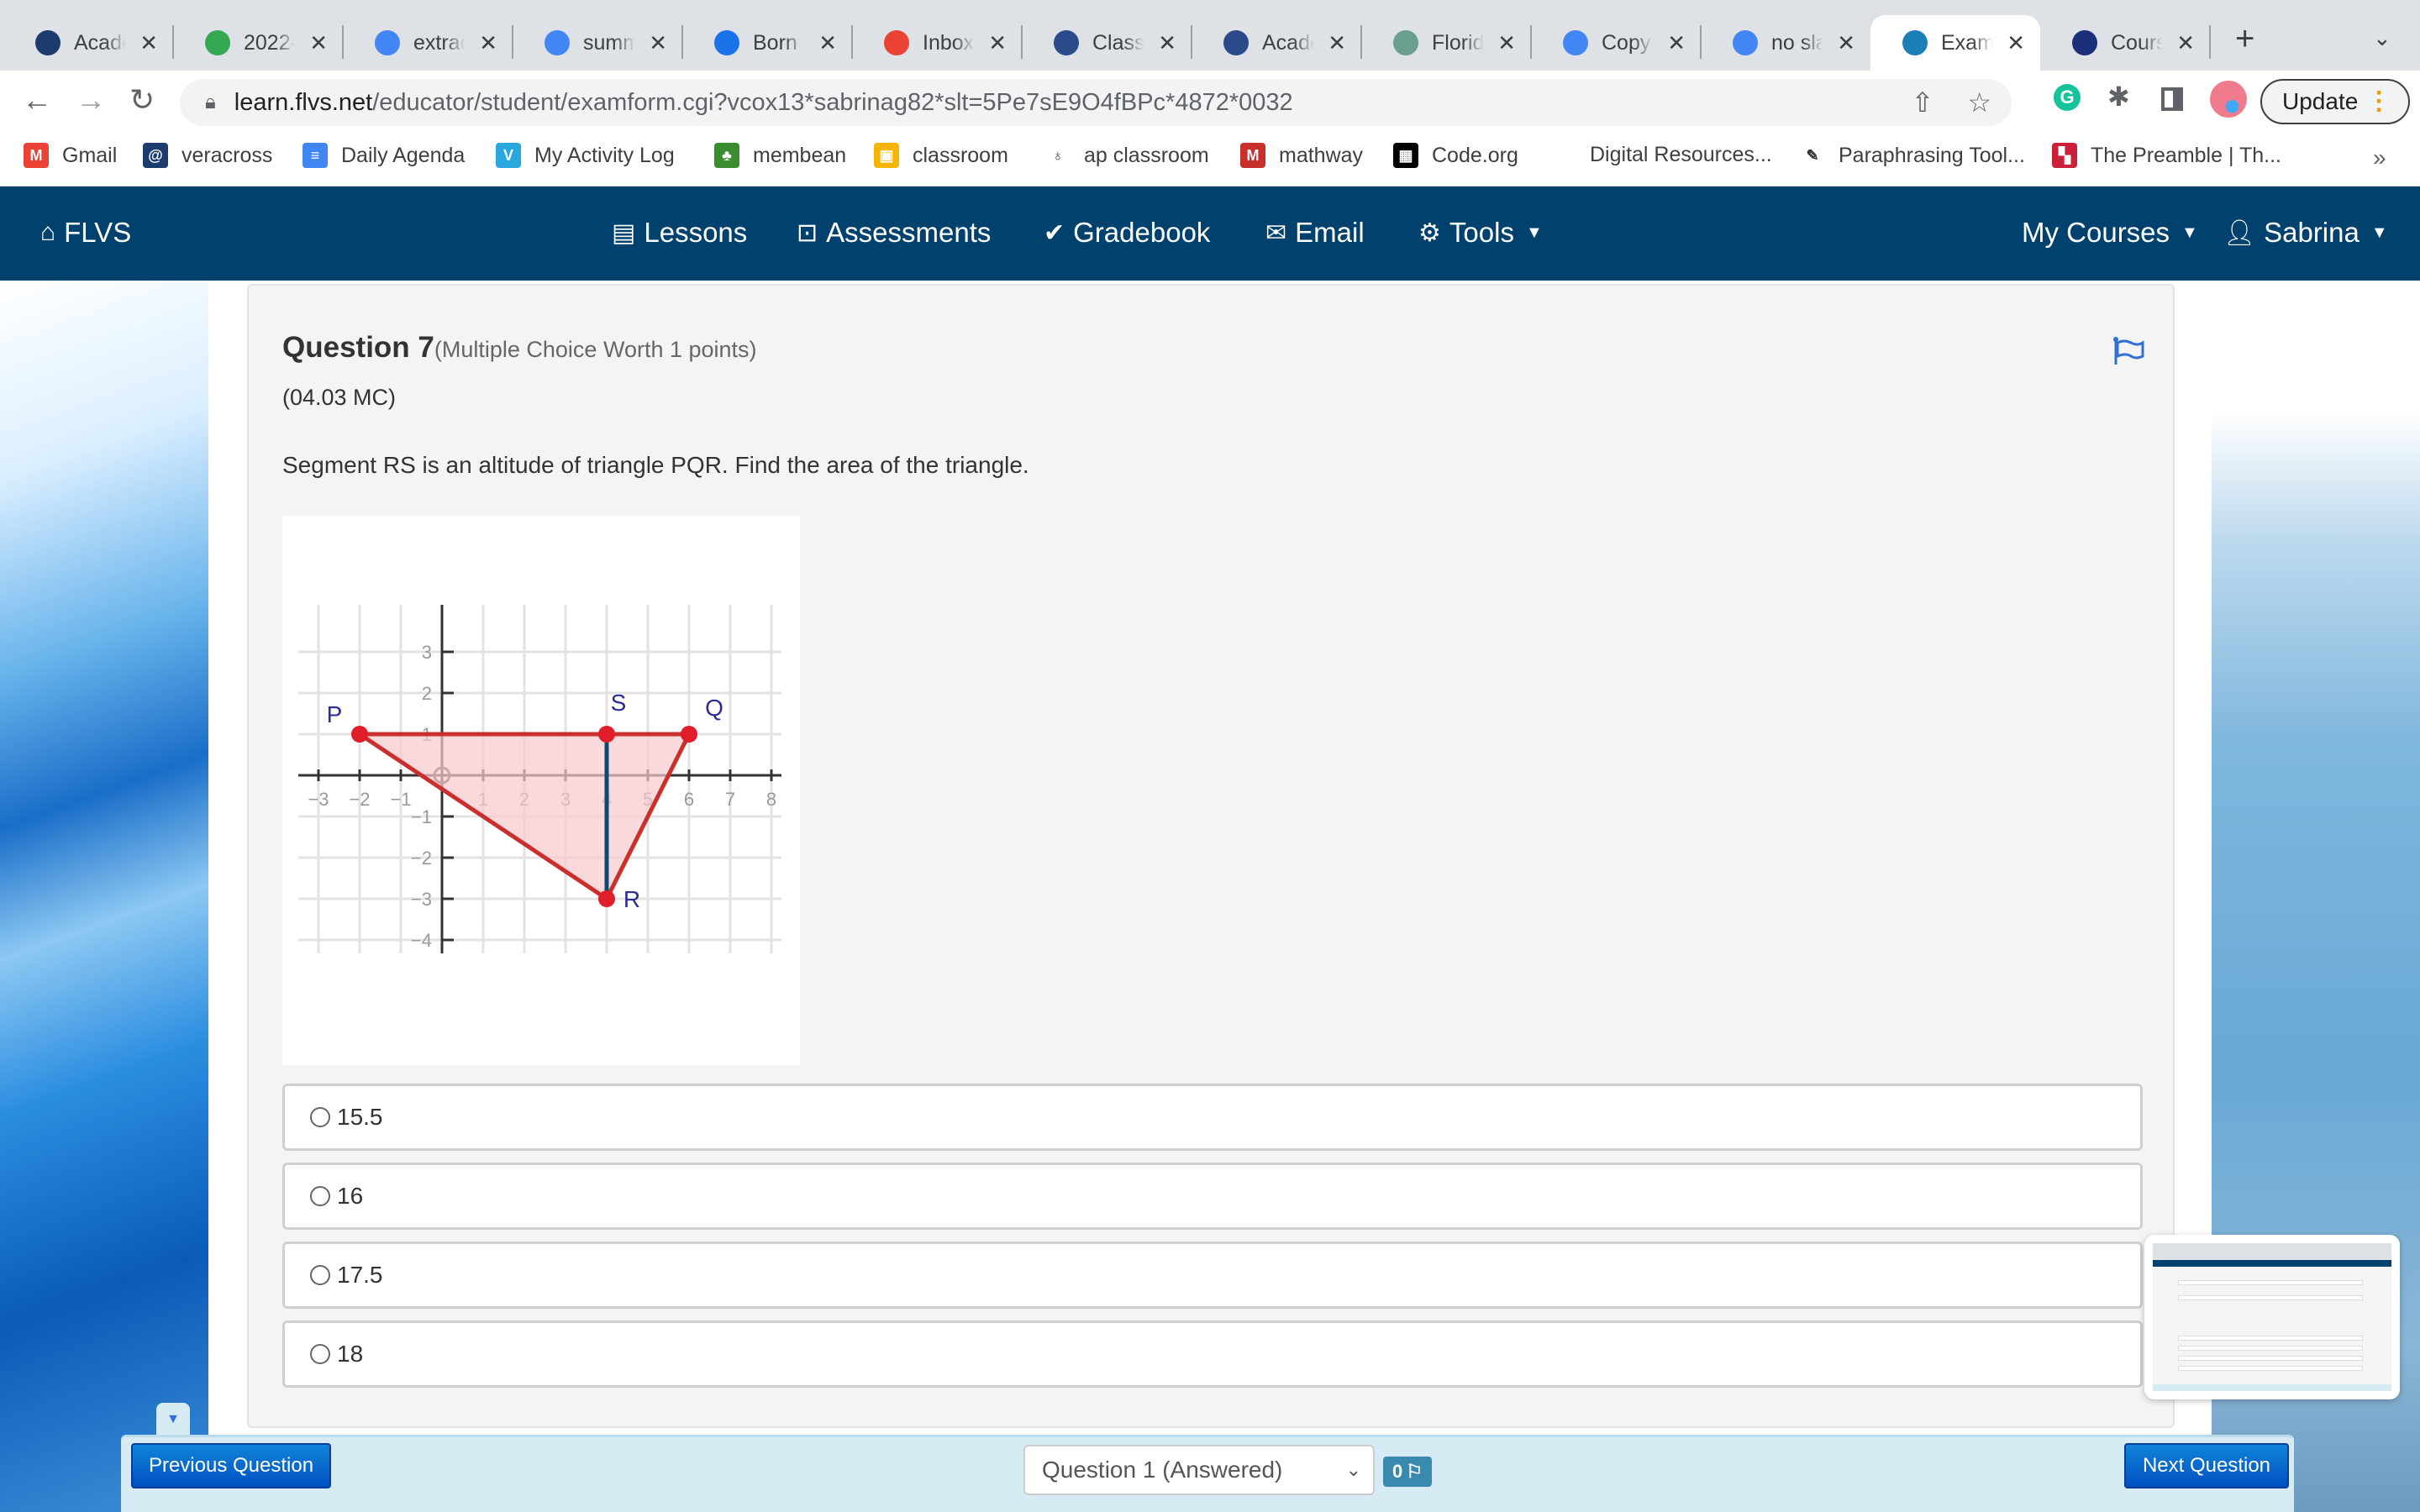  I want to click on menu-kebab-icon: ⋮, so click(2378, 101).